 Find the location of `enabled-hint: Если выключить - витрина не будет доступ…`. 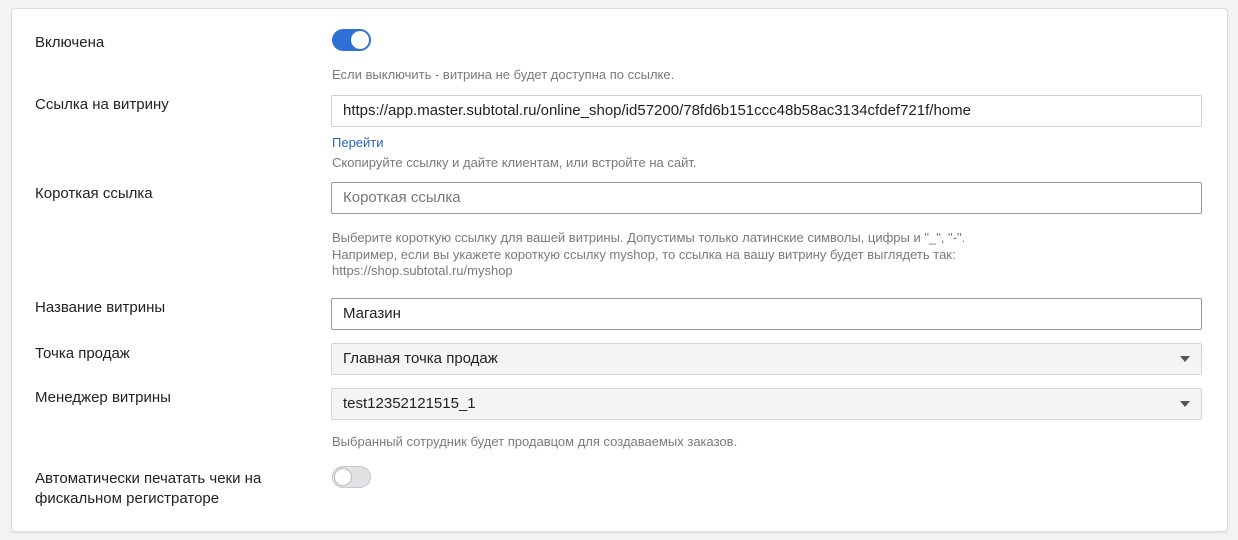

enabled-hint: Если выключить - витрина не будет доступ… is located at coordinates (503, 74).